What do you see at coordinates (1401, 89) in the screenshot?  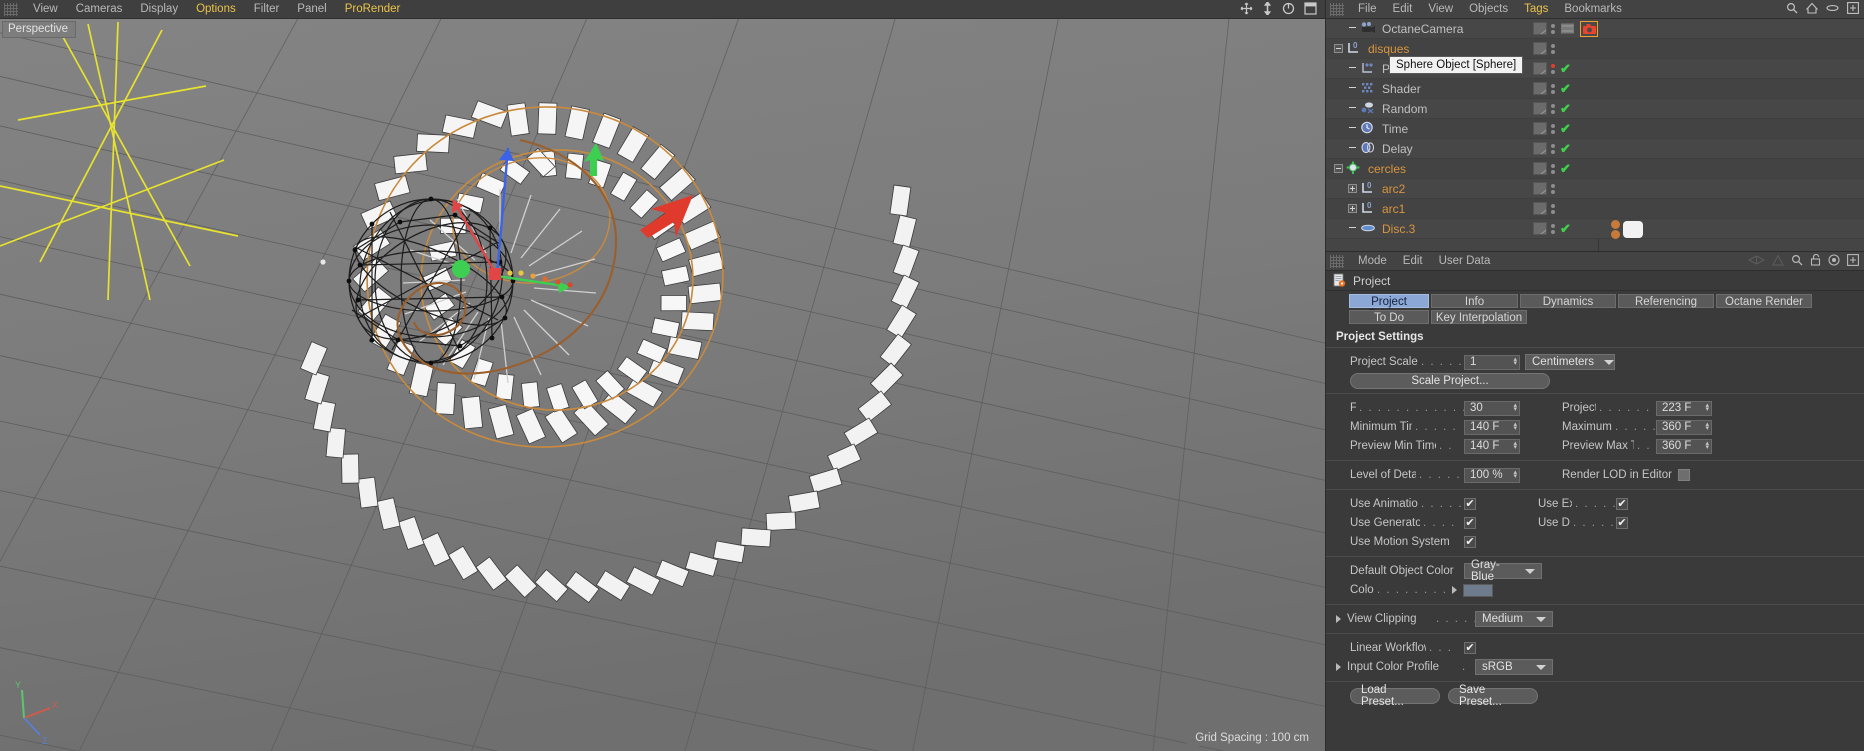 I see `object-label: Shader` at bounding box center [1401, 89].